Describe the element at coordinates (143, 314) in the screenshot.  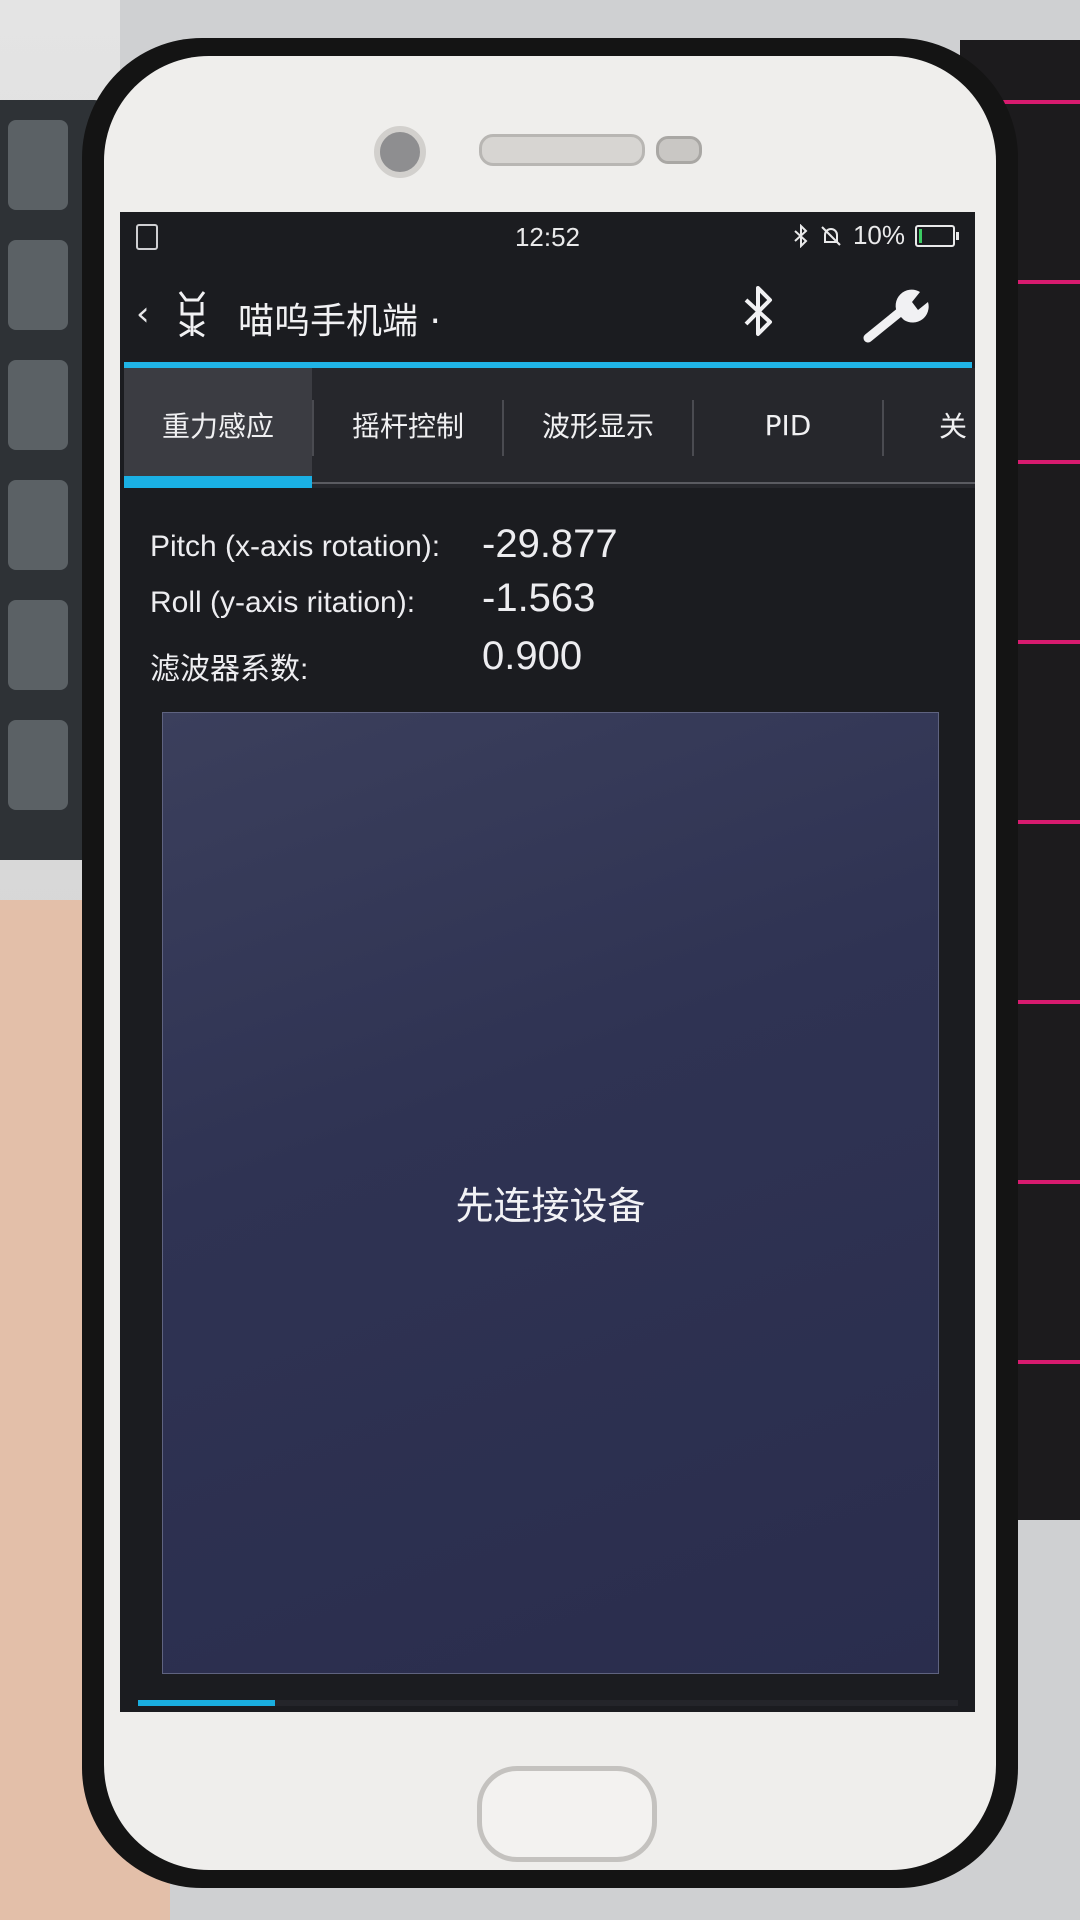
I see `back-icon: ‹` at that location.